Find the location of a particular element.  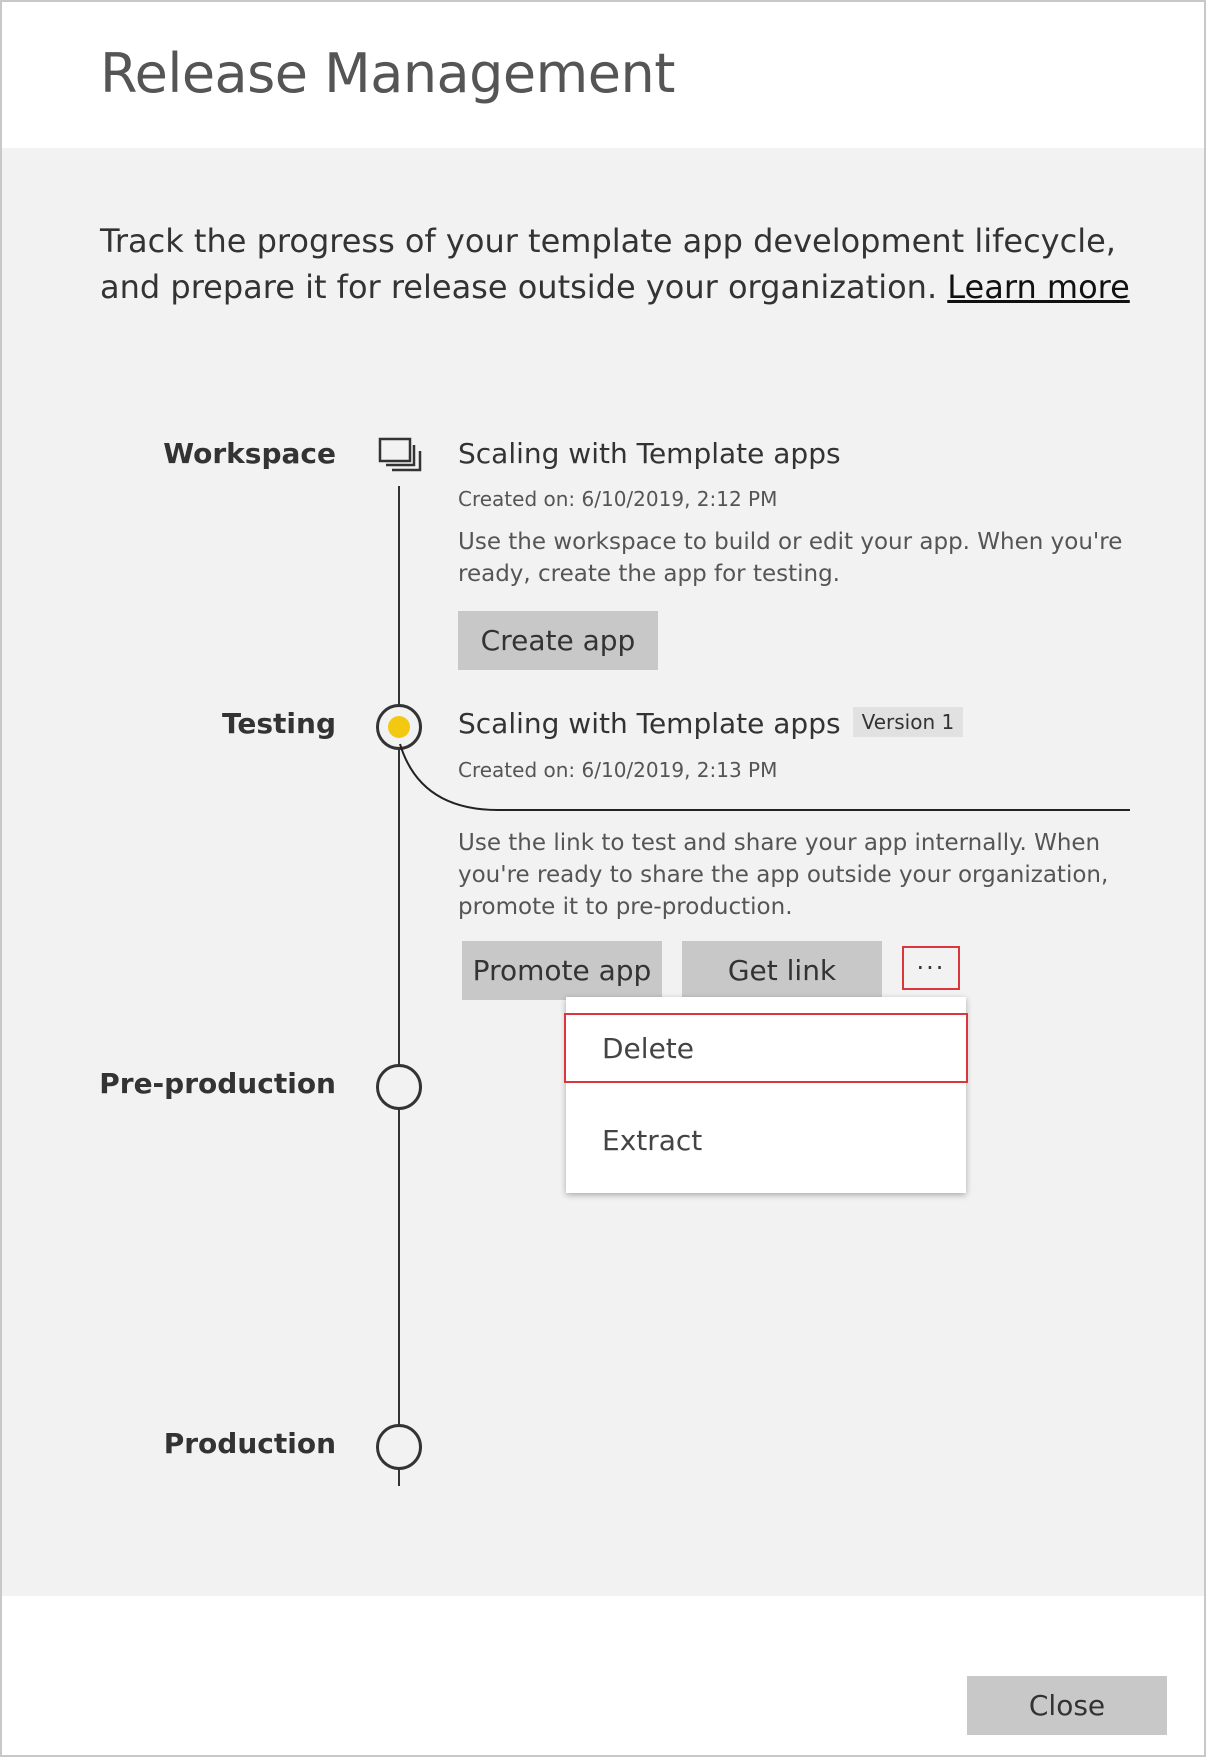

promote-app-button: Promote app is located at coordinates (562, 970).